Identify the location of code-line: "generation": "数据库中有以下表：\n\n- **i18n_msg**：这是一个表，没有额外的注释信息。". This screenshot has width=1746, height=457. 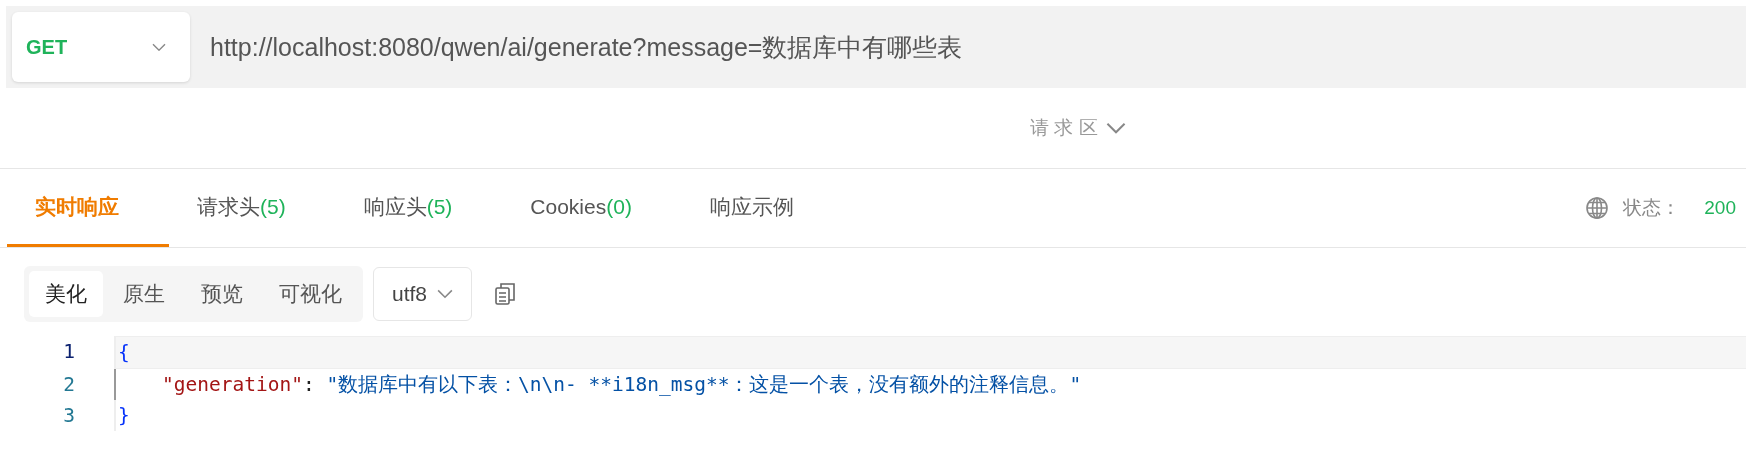
(930, 384).